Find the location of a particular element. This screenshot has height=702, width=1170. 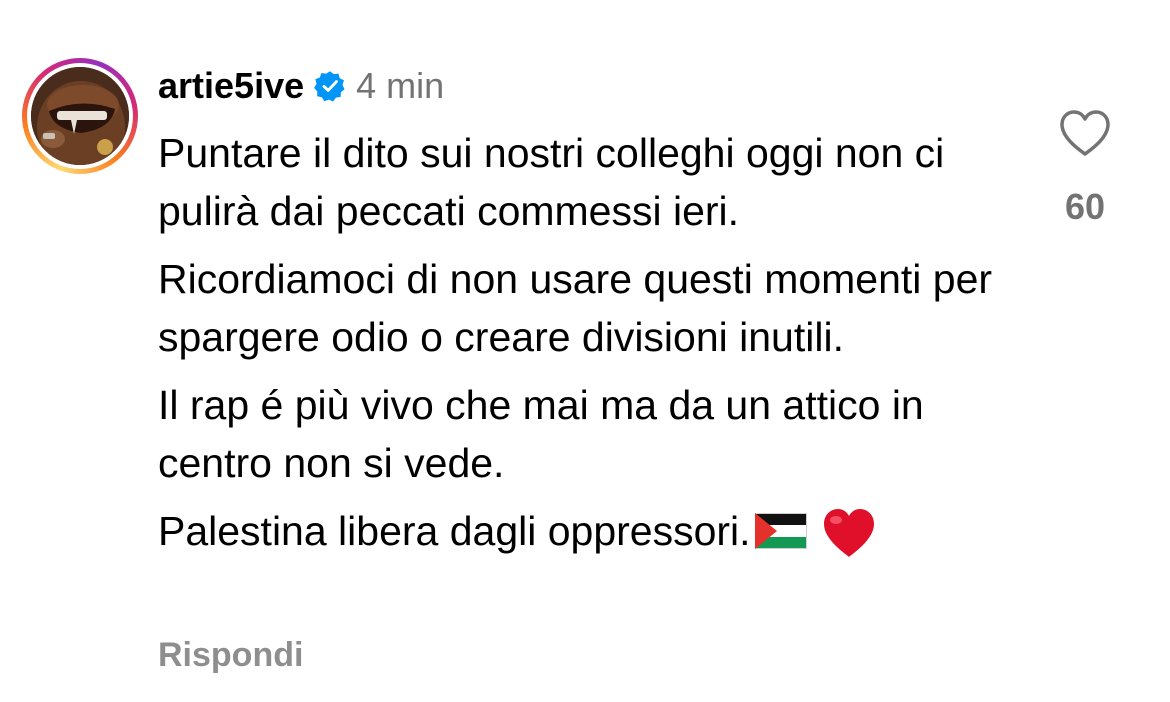

comment-paragraph-last: Palestina libera dagli oppressori. is located at coordinates (598, 531).